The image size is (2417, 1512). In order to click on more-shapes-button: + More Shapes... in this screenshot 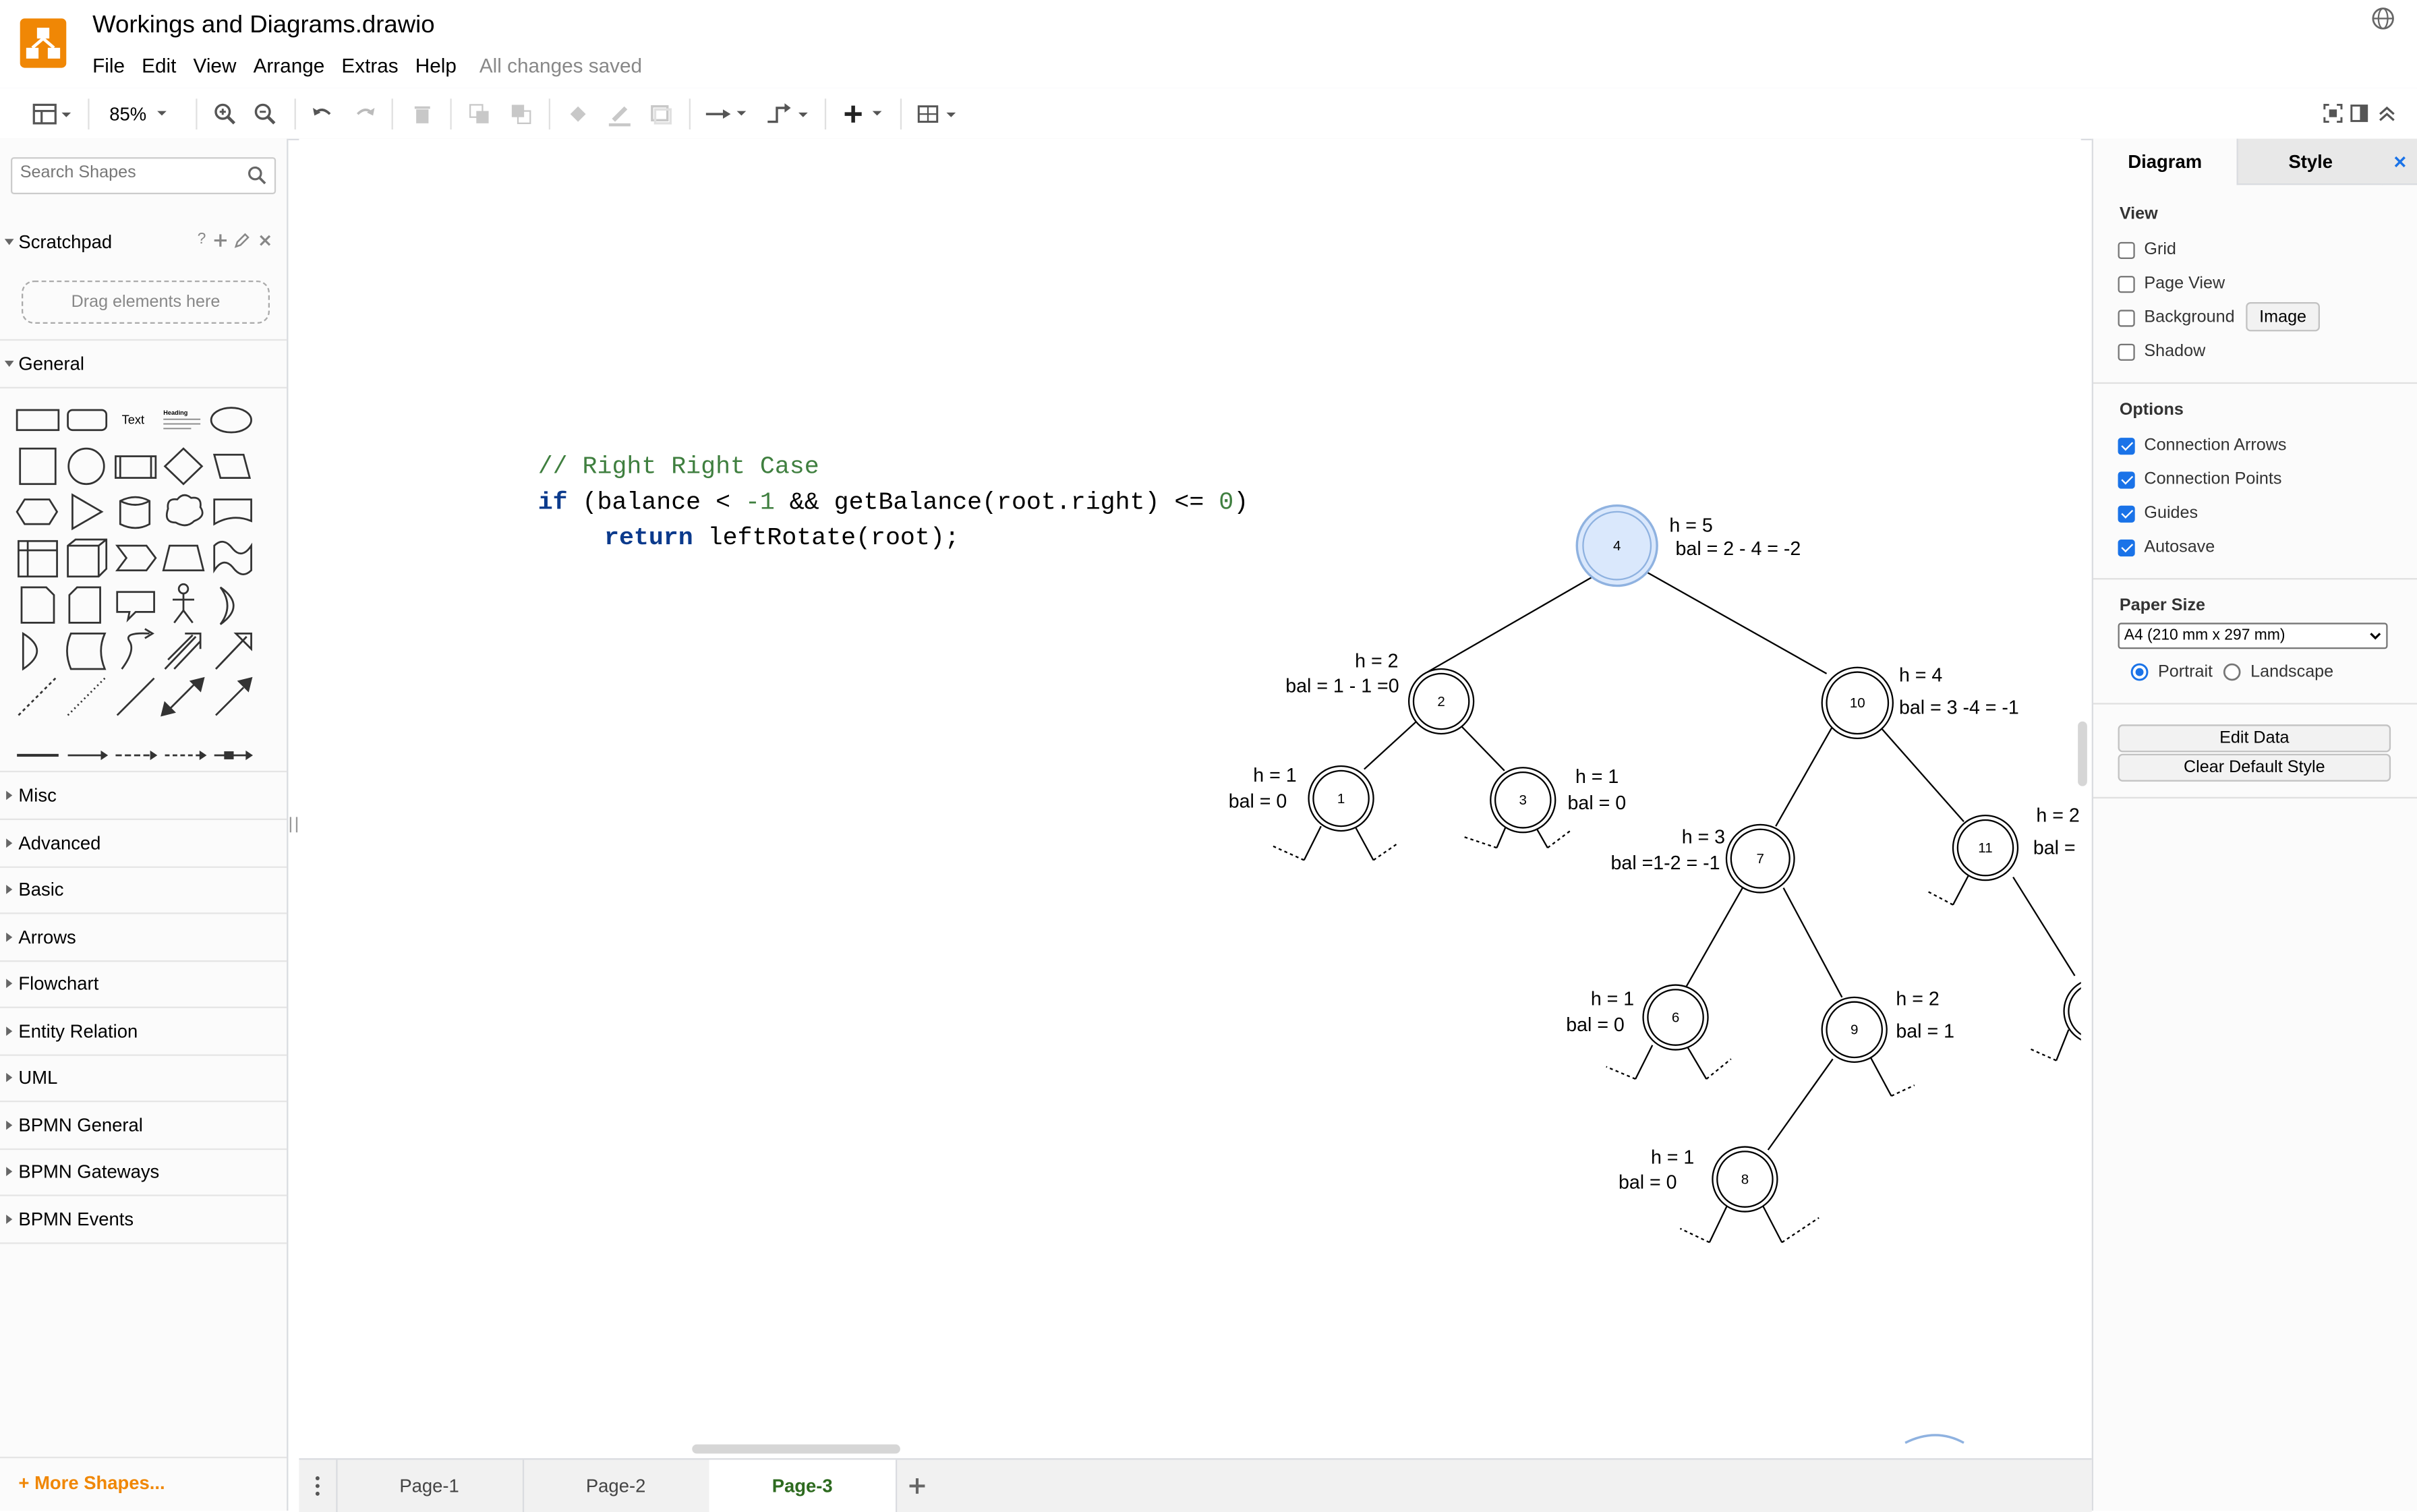, I will do `click(91, 1483)`.